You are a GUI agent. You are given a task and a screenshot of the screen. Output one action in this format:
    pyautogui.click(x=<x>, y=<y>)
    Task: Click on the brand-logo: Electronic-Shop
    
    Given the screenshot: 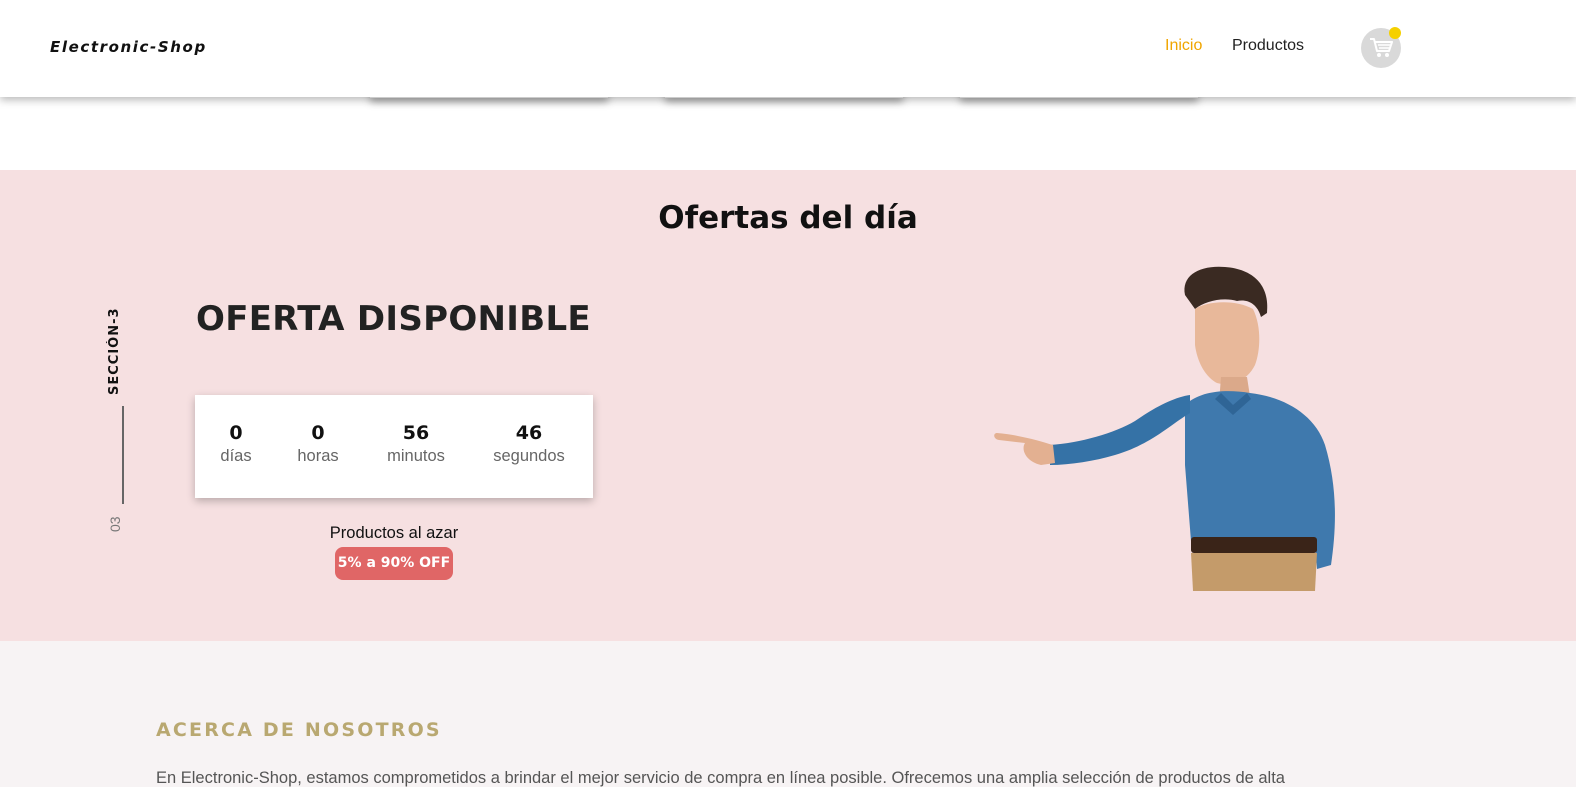 What is the action you would take?
    pyautogui.click(x=128, y=47)
    